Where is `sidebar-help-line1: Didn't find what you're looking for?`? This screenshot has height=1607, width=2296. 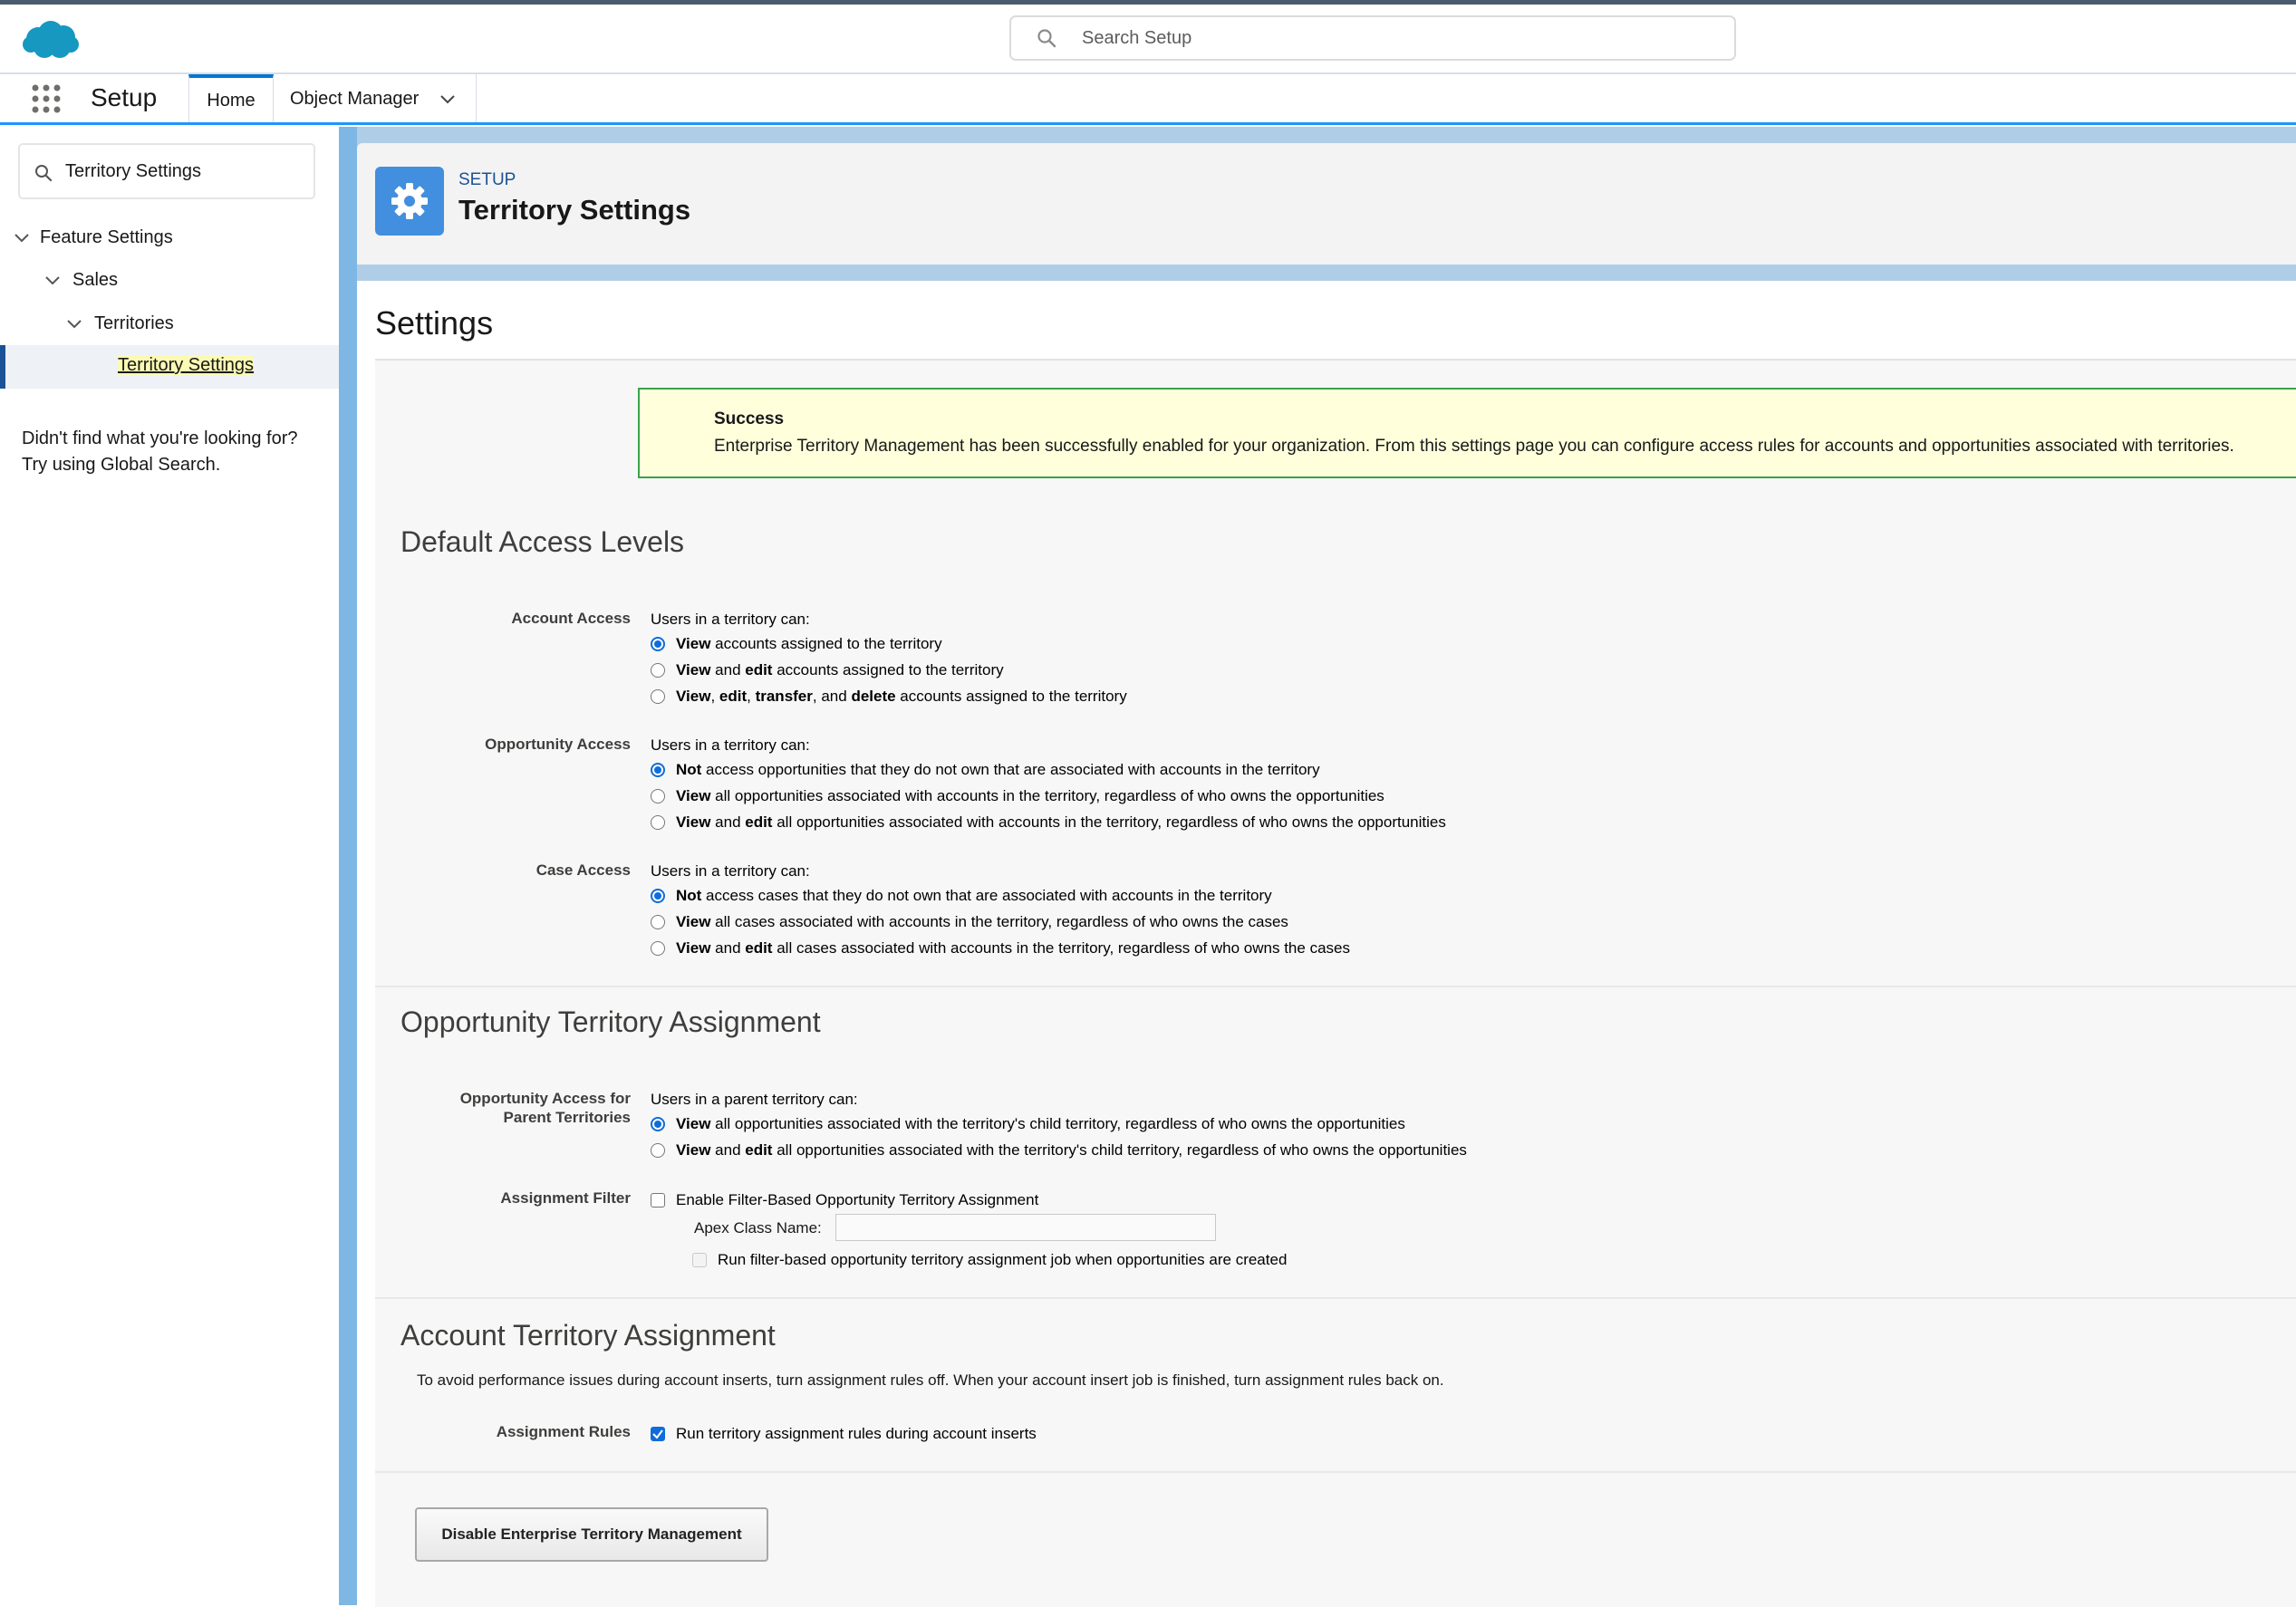
sidebar-help-line1: Didn't find what you're looking for? is located at coordinates (160, 438).